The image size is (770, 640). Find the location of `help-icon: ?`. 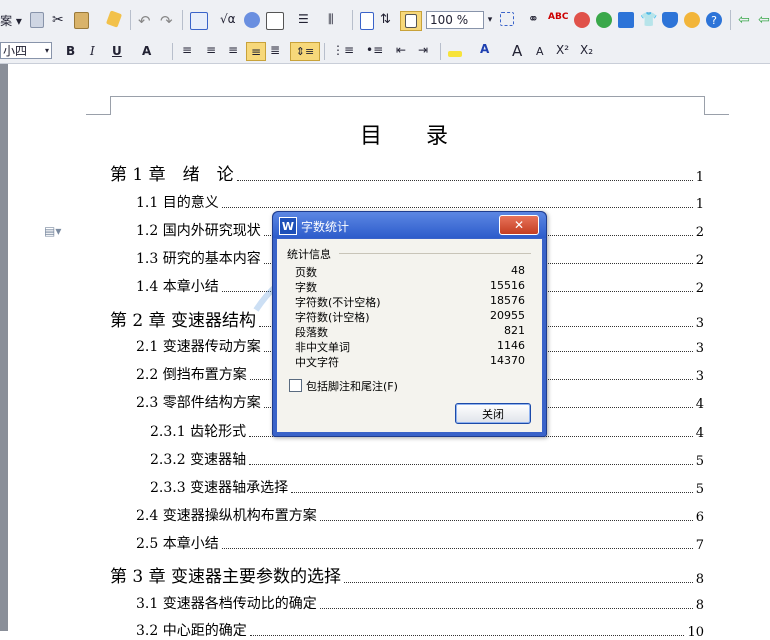

help-icon: ? is located at coordinates (714, 20).